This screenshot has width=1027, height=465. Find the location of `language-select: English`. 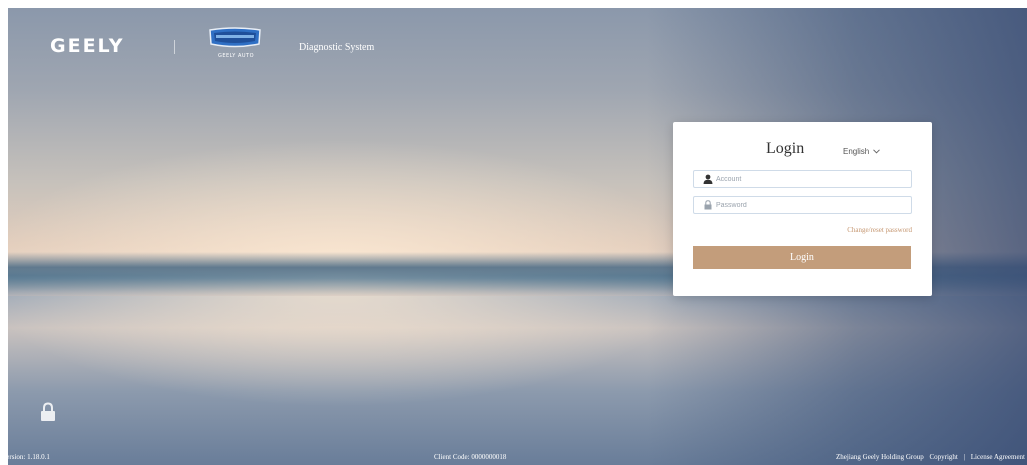

language-select: English is located at coordinates (862, 151).